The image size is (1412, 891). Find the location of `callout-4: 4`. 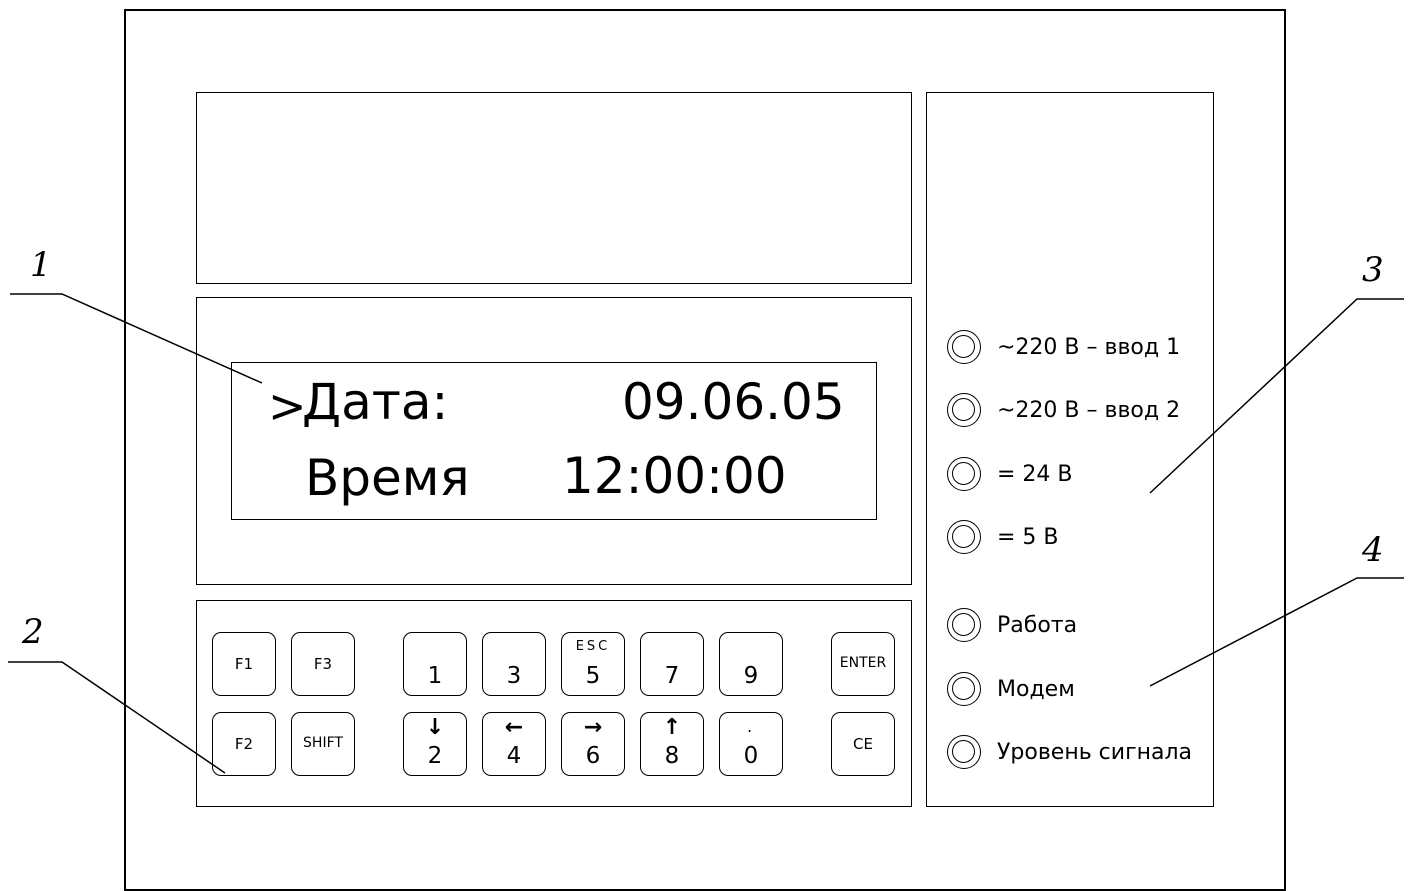

callout-4: 4 is located at coordinates (1373, 550).